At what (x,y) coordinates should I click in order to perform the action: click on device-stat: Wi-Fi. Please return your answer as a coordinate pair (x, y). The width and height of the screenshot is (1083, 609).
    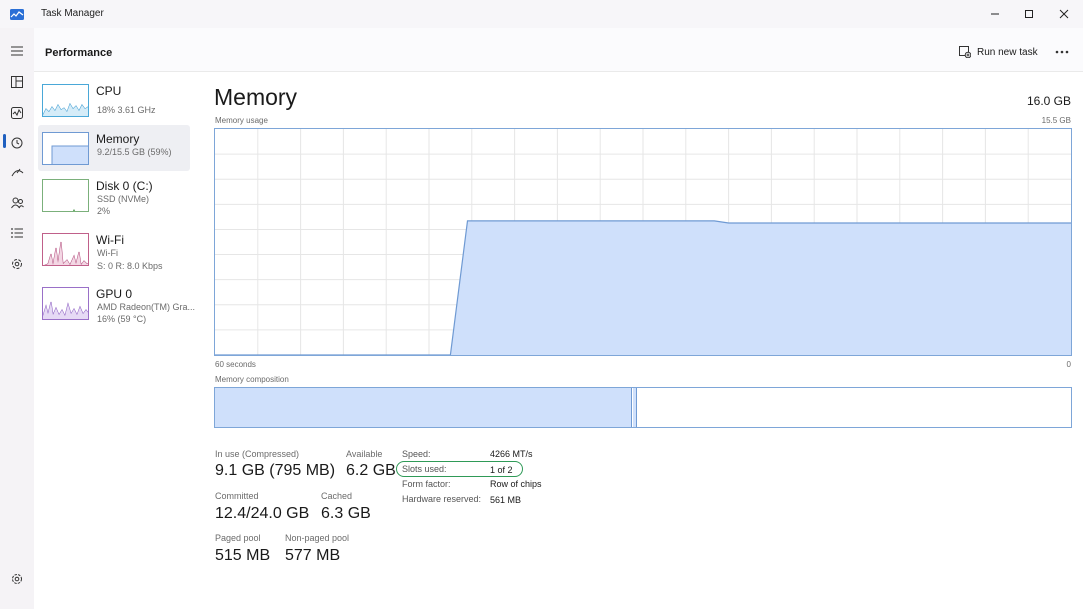
    Looking at the image, I should click on (107, 253).